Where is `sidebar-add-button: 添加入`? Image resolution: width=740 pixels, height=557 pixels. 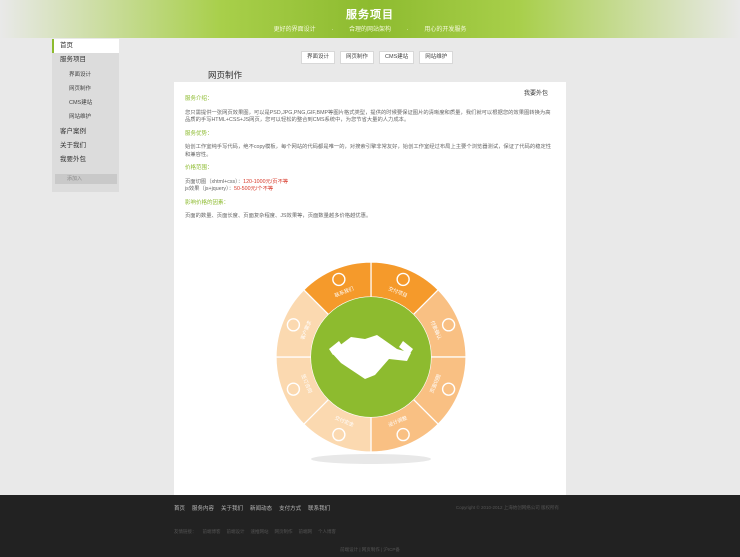
sidebar-add-button: 添加入 is located at coordinates (86, 179).